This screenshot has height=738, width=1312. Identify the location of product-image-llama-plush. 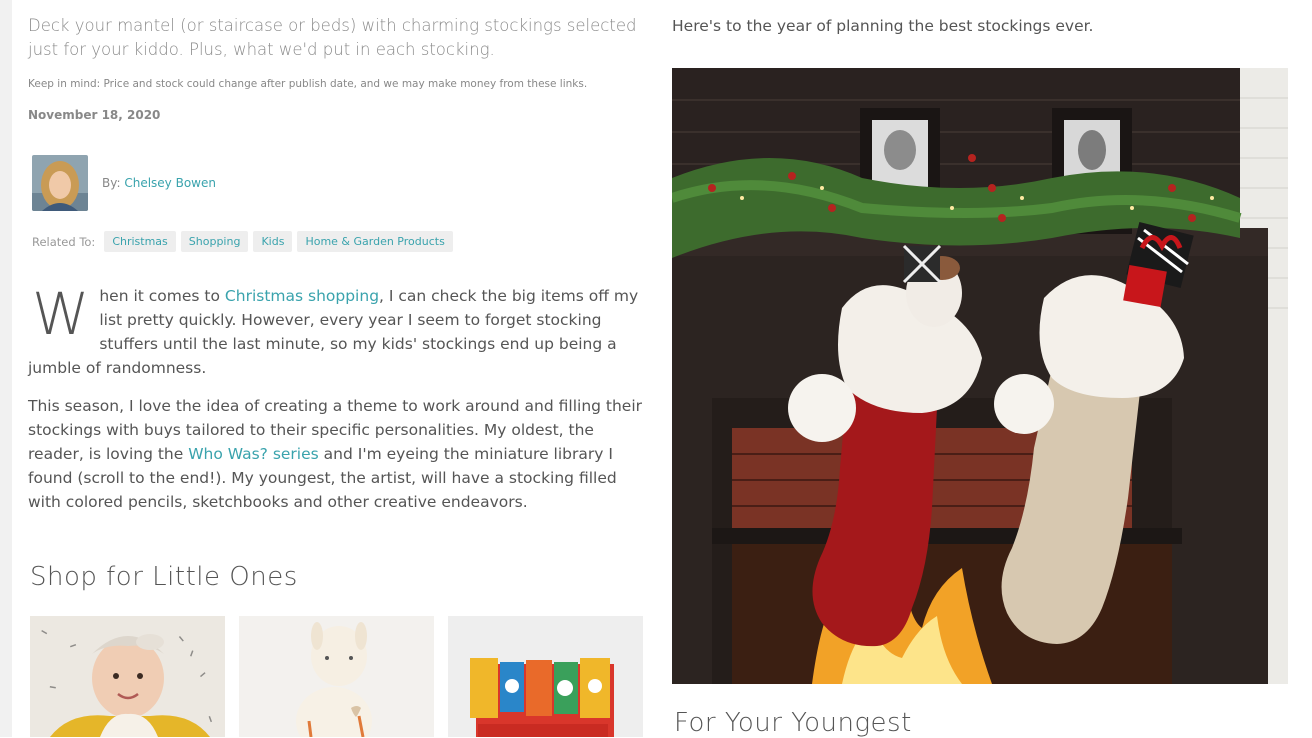
(336, 676).